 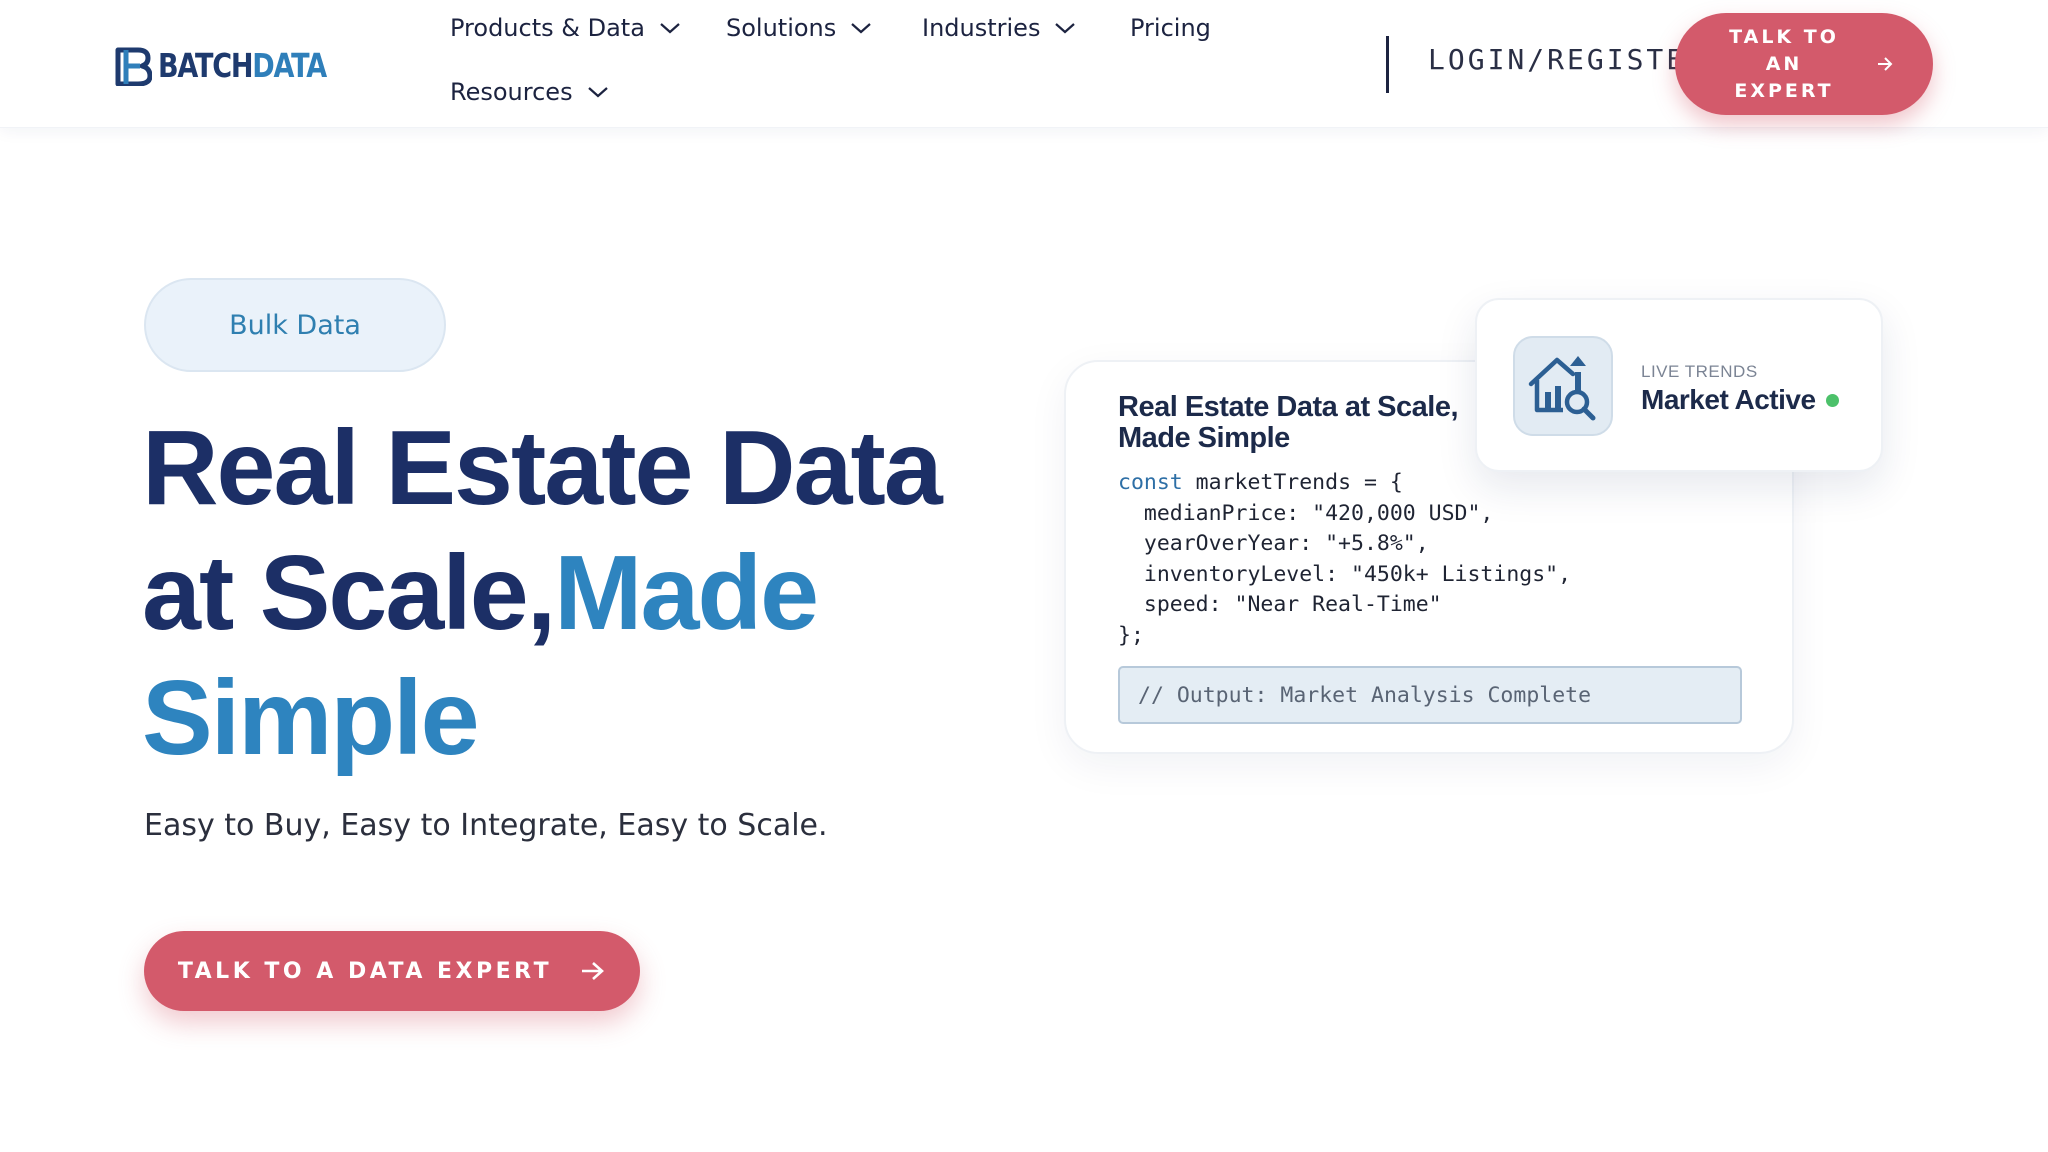 I want to click on market-status: Market Active, so click(x=1740, y=400).